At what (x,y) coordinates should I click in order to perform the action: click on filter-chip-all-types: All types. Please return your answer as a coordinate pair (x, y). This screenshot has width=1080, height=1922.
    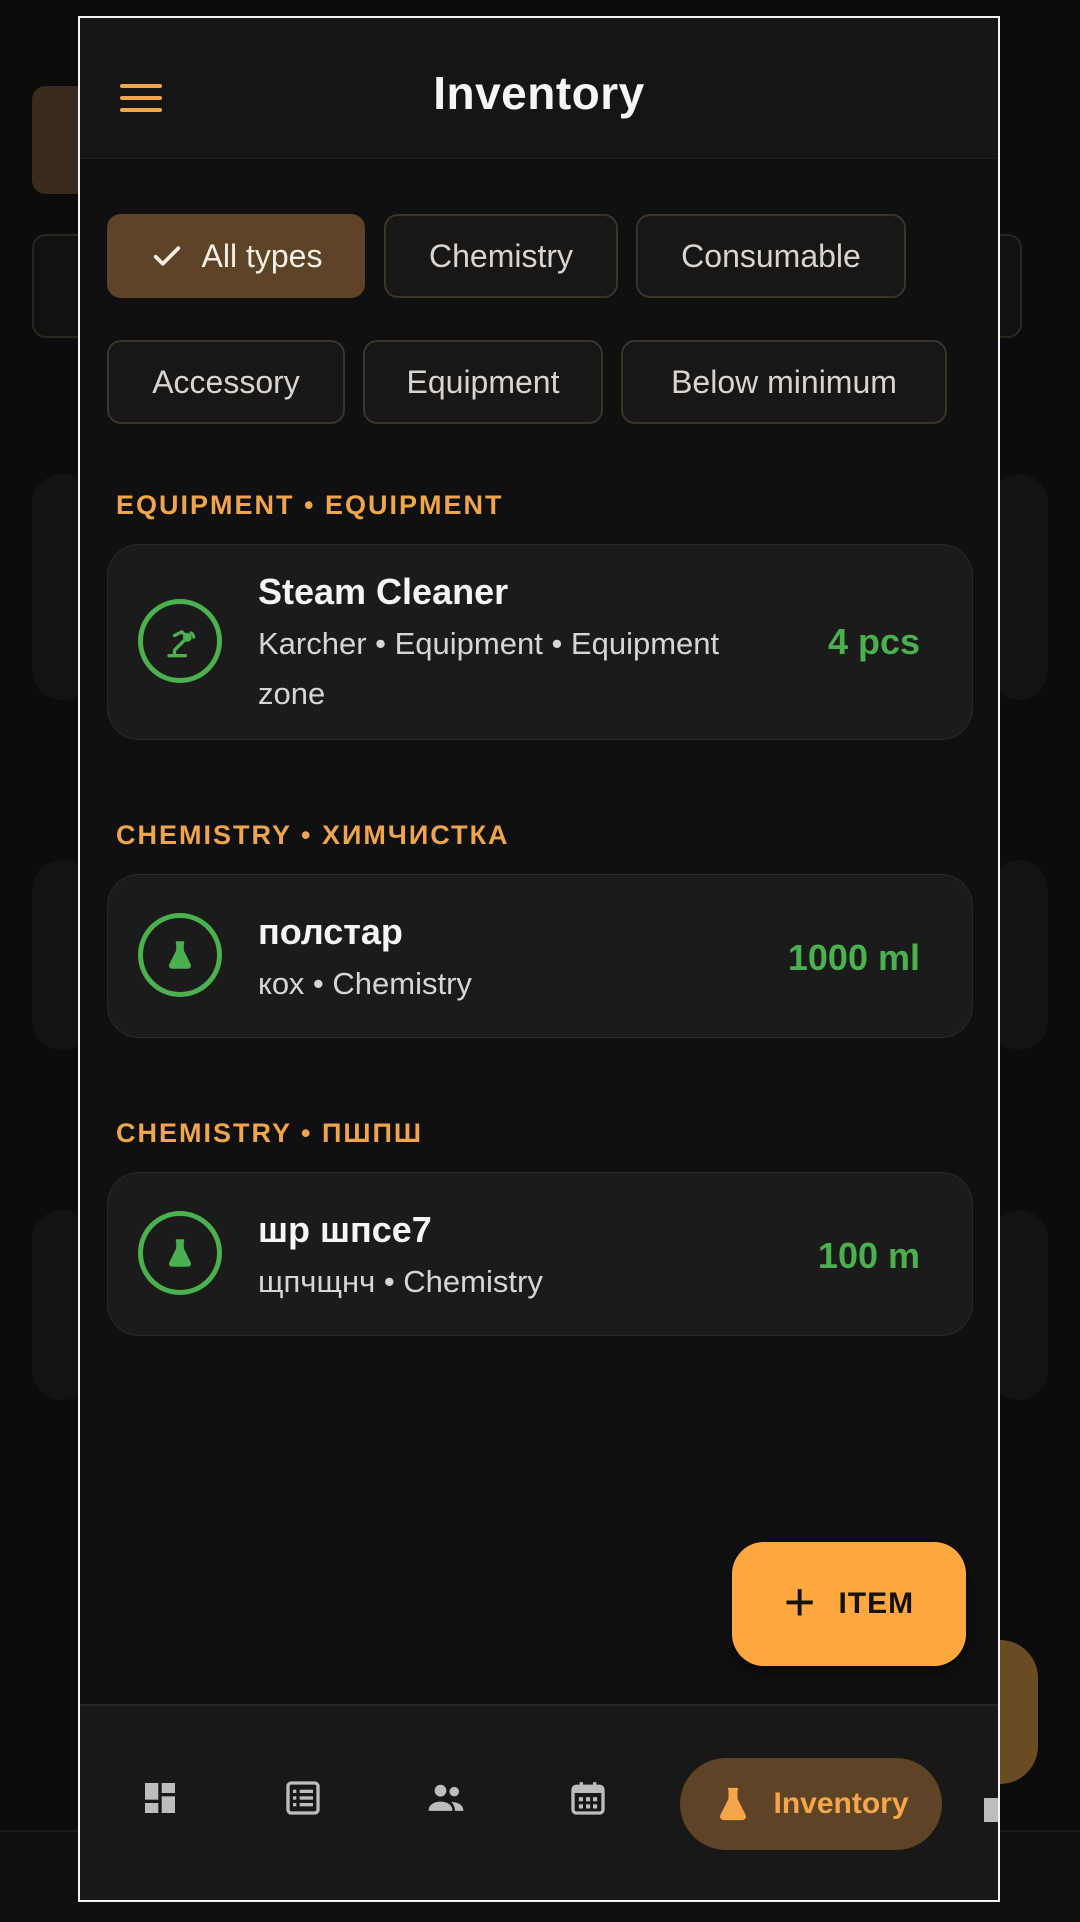
    Looking at the image, I should click on (236, 256).